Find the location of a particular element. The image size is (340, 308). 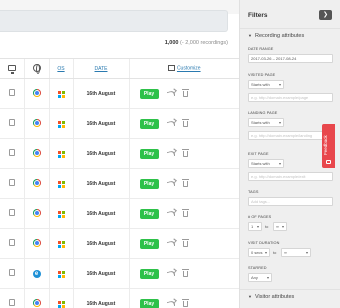

exit-page-input: e.g. http://domain.example/exit is located at coordinates (290, 176).